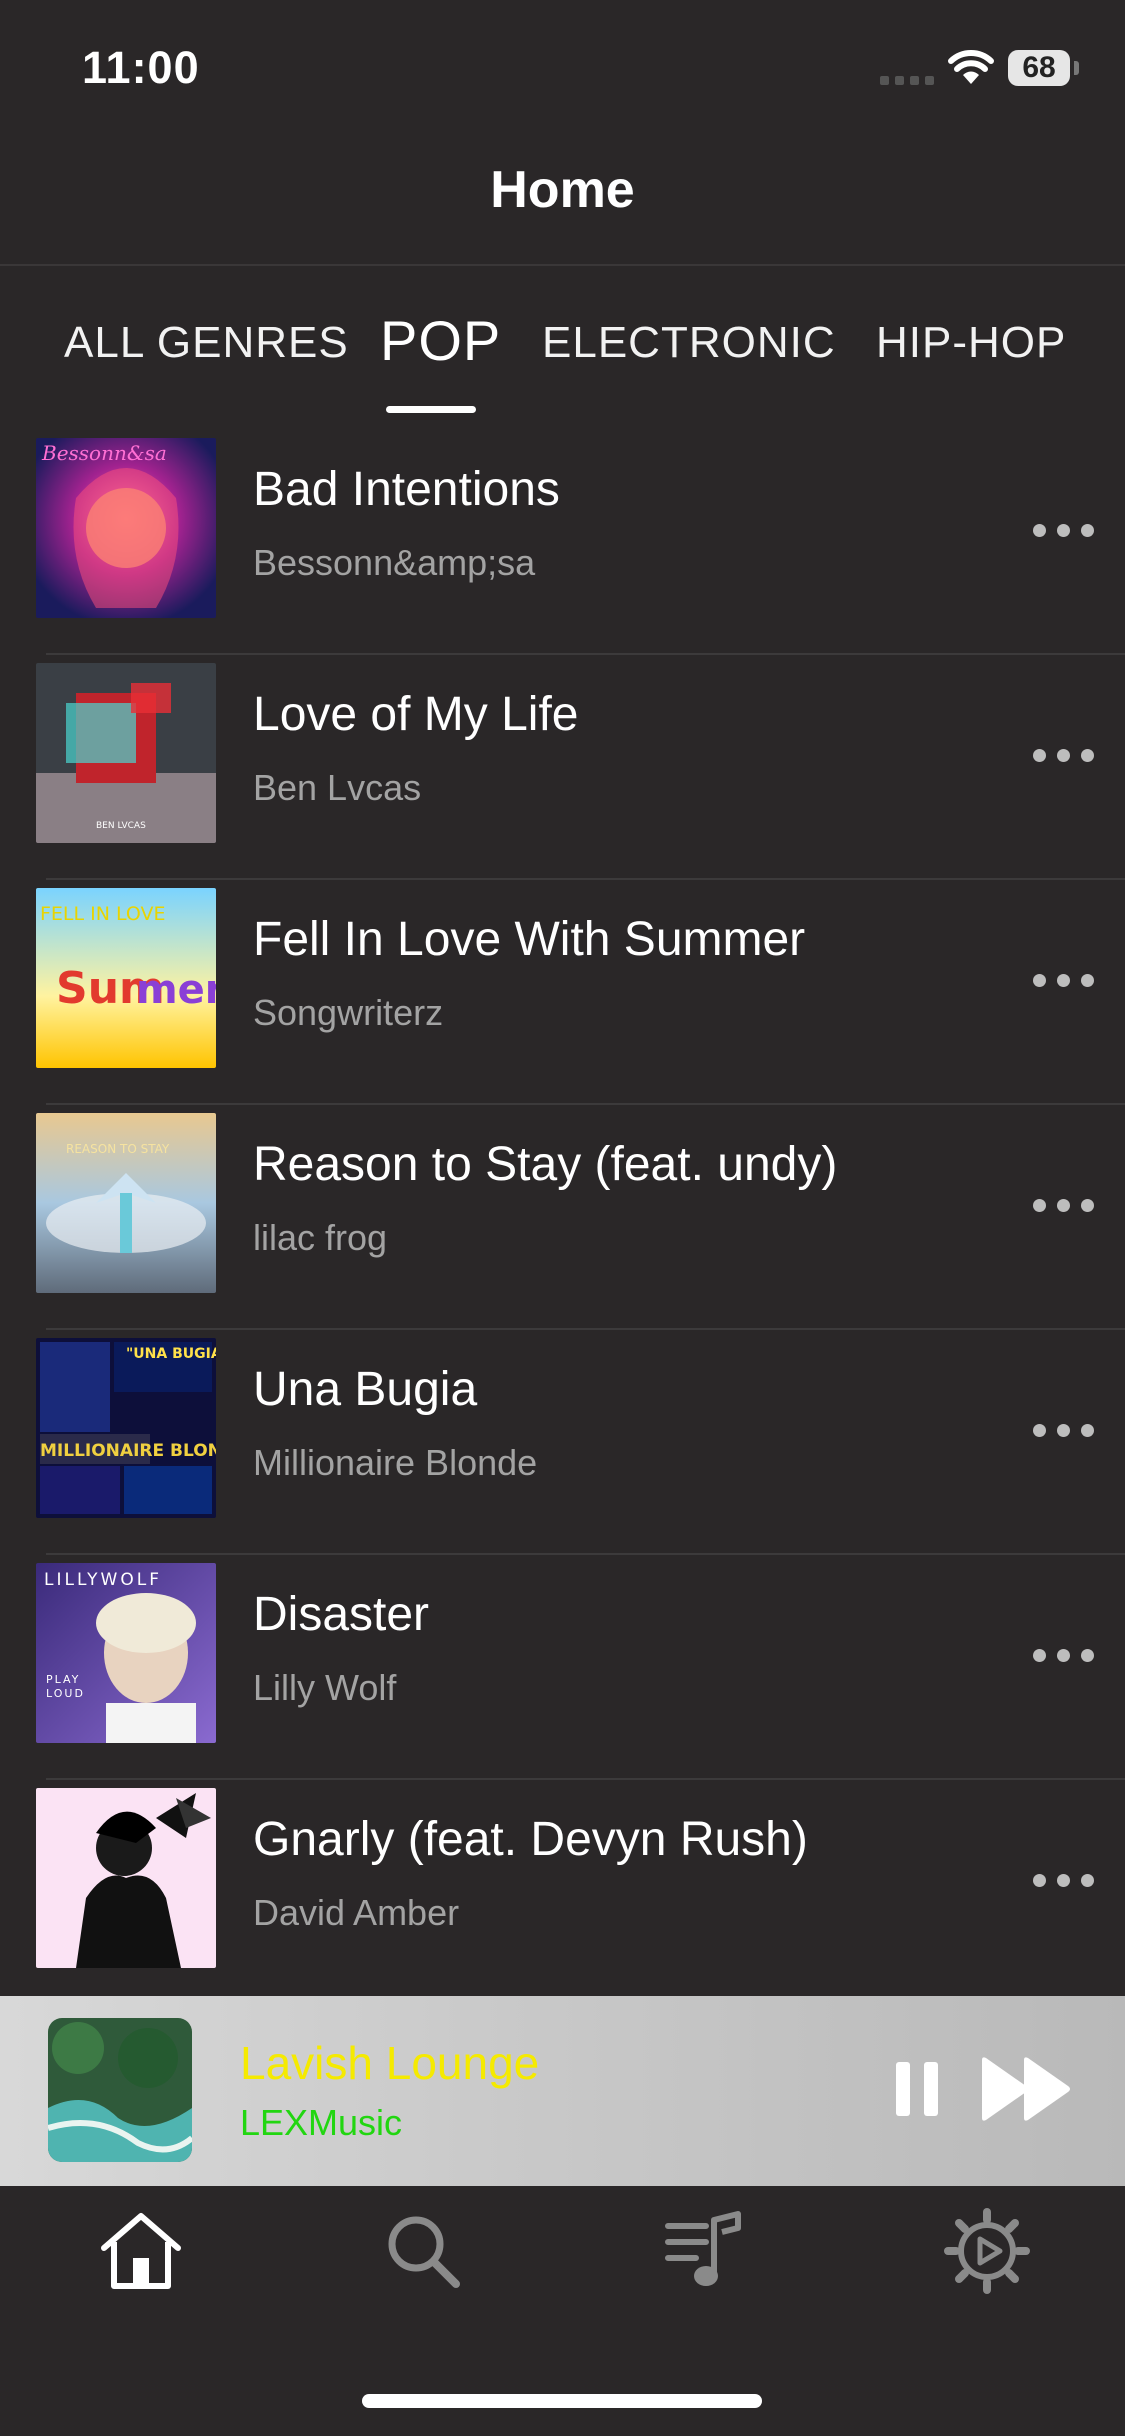 This screenshot has height=2436, width=1125. I want to click on album-art: "UNA BUGIA" MILLIONAIRE BLONDE, so click(126, 1428).